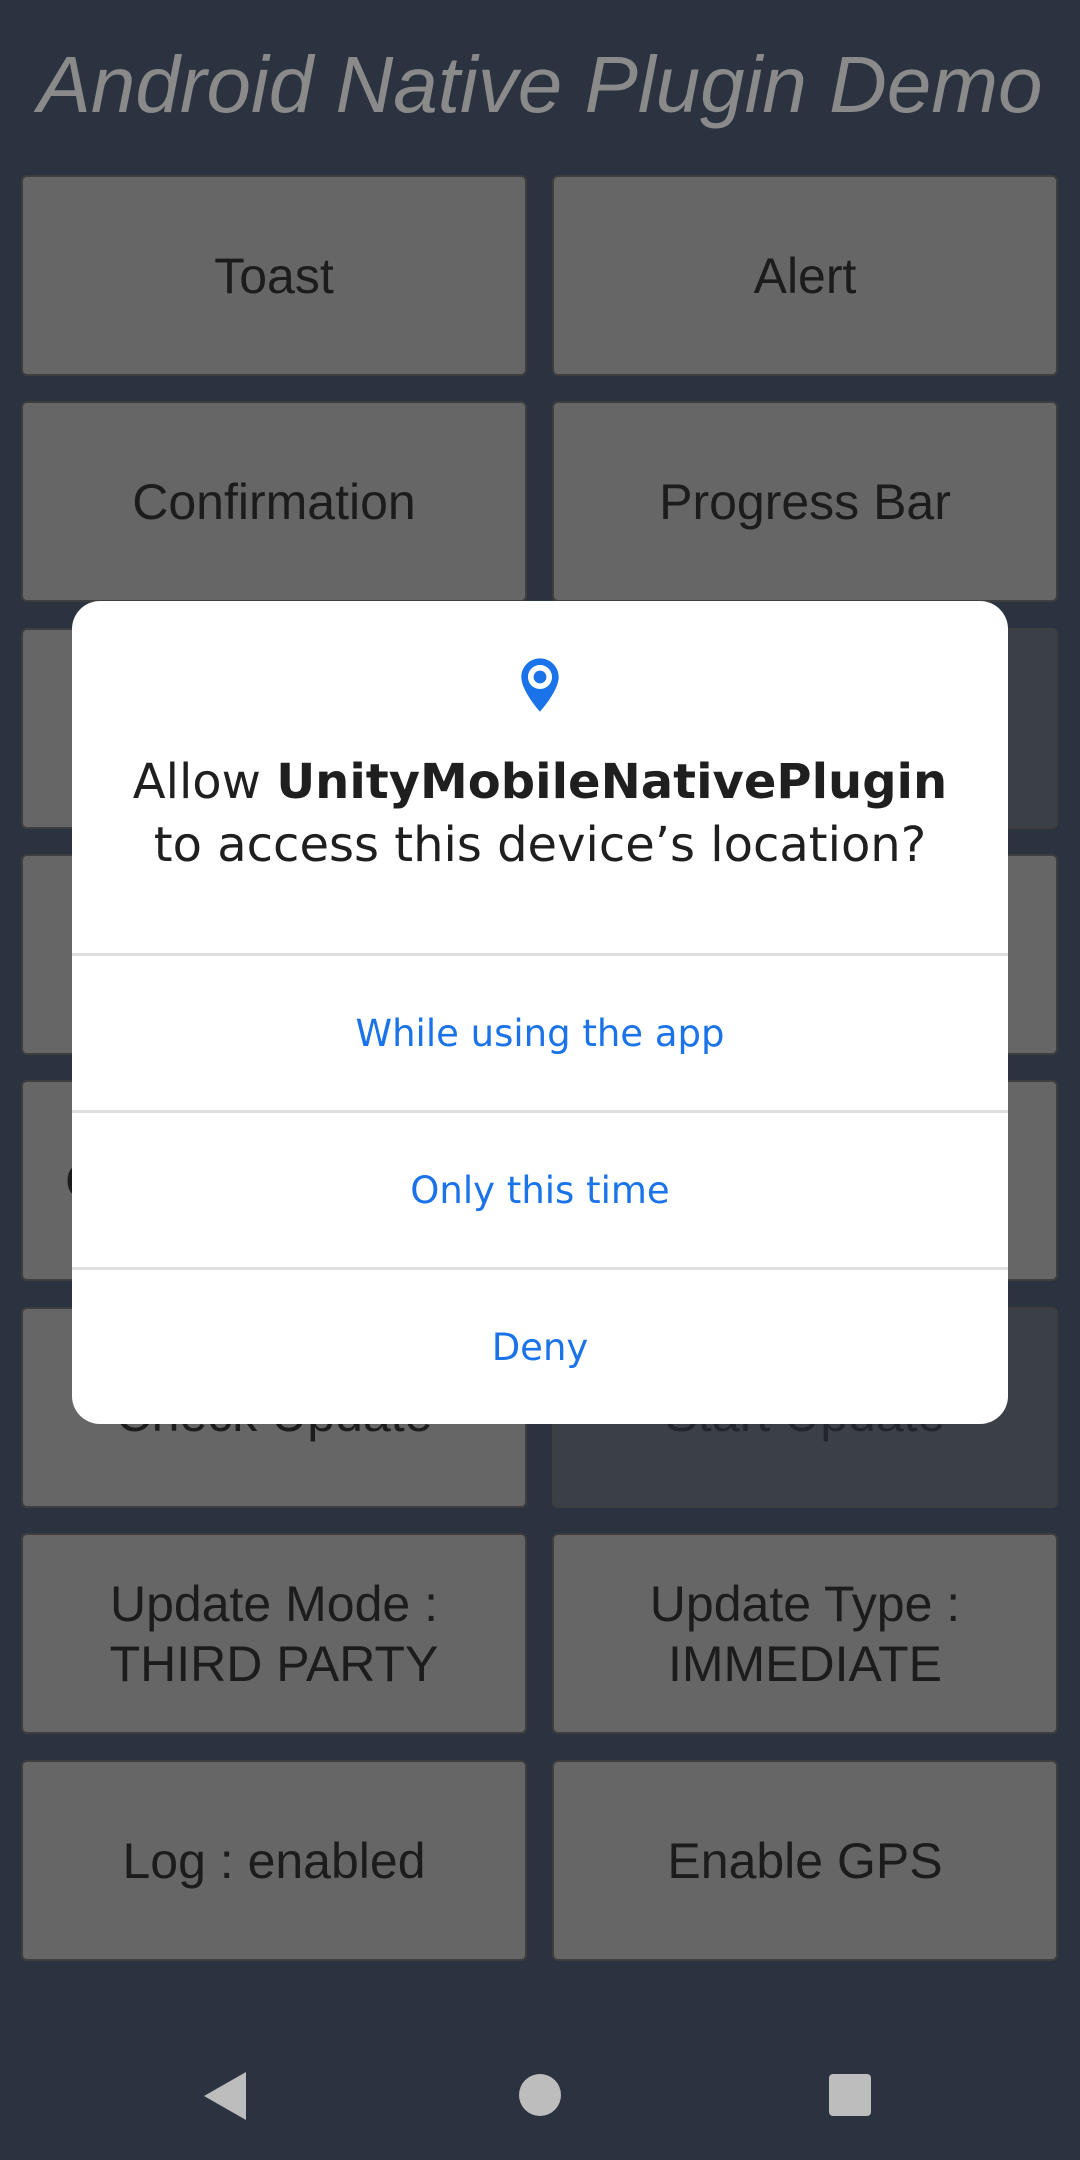 The image size is (1080, 2160). Describe the element at coordinates (540, 2095) in the screenshot. I see `home-icon` at that location.